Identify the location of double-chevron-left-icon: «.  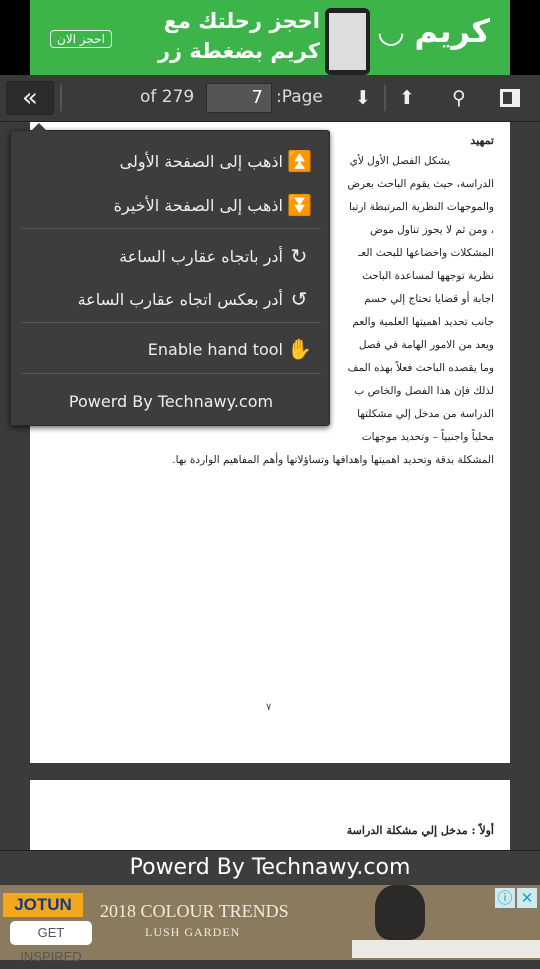
(30, 98).